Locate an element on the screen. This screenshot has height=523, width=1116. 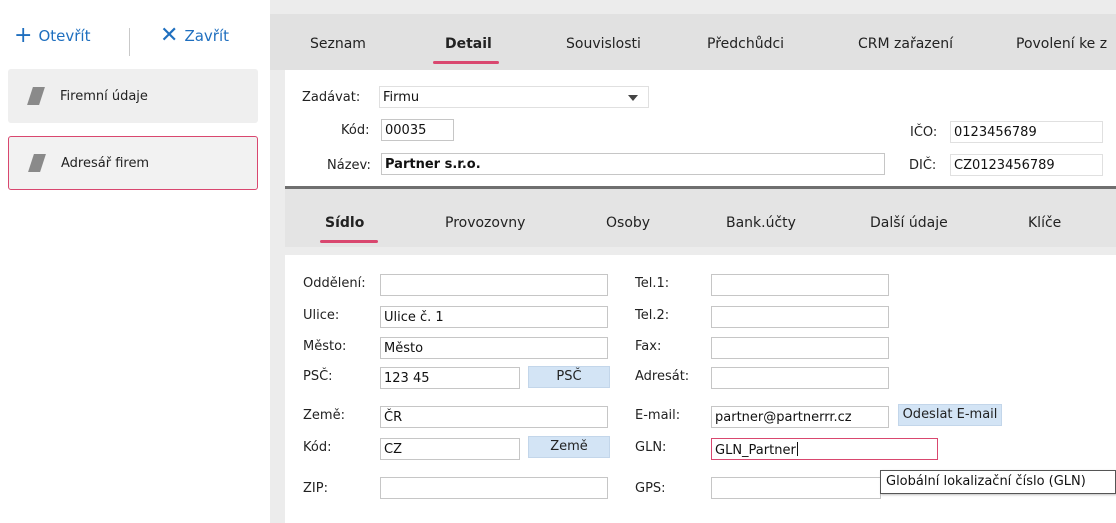
tab-predecessors: Předchůdci is located at coordinates (745, 44).